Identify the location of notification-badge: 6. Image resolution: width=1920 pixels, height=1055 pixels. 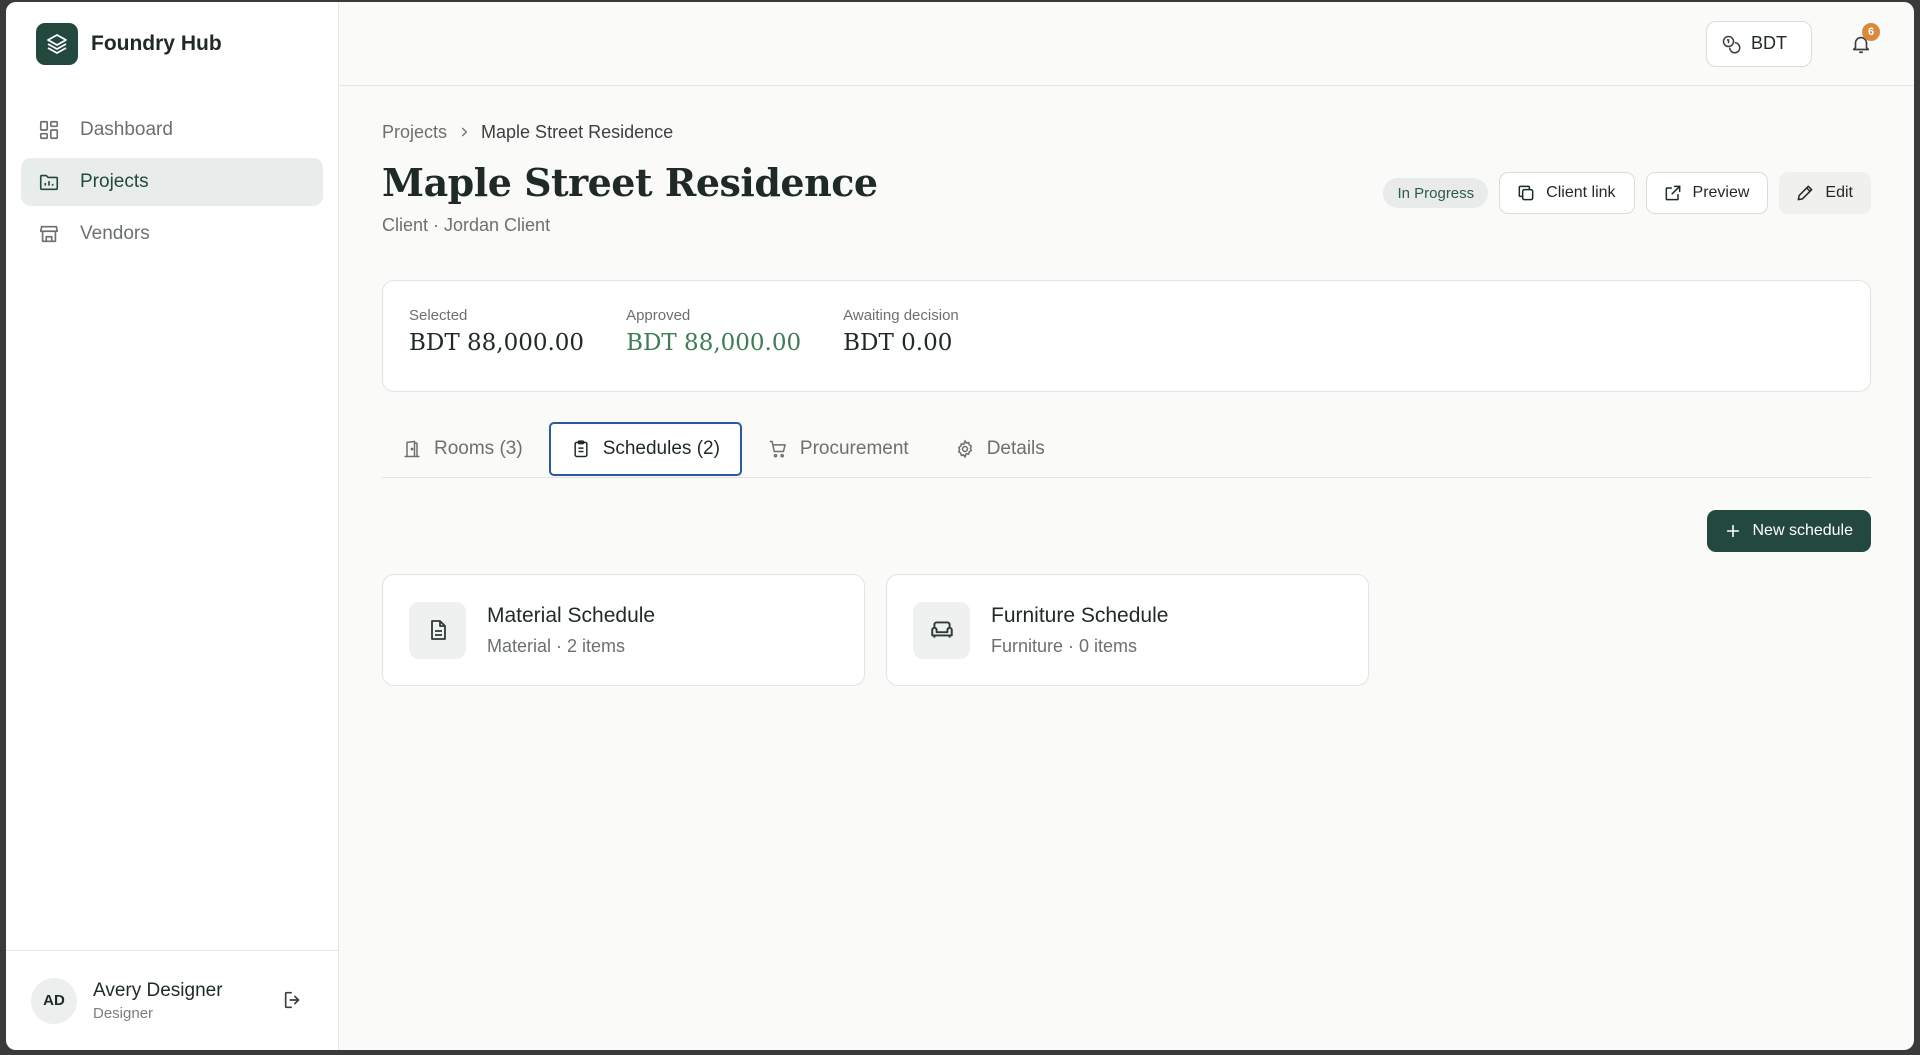
(1871, 31).